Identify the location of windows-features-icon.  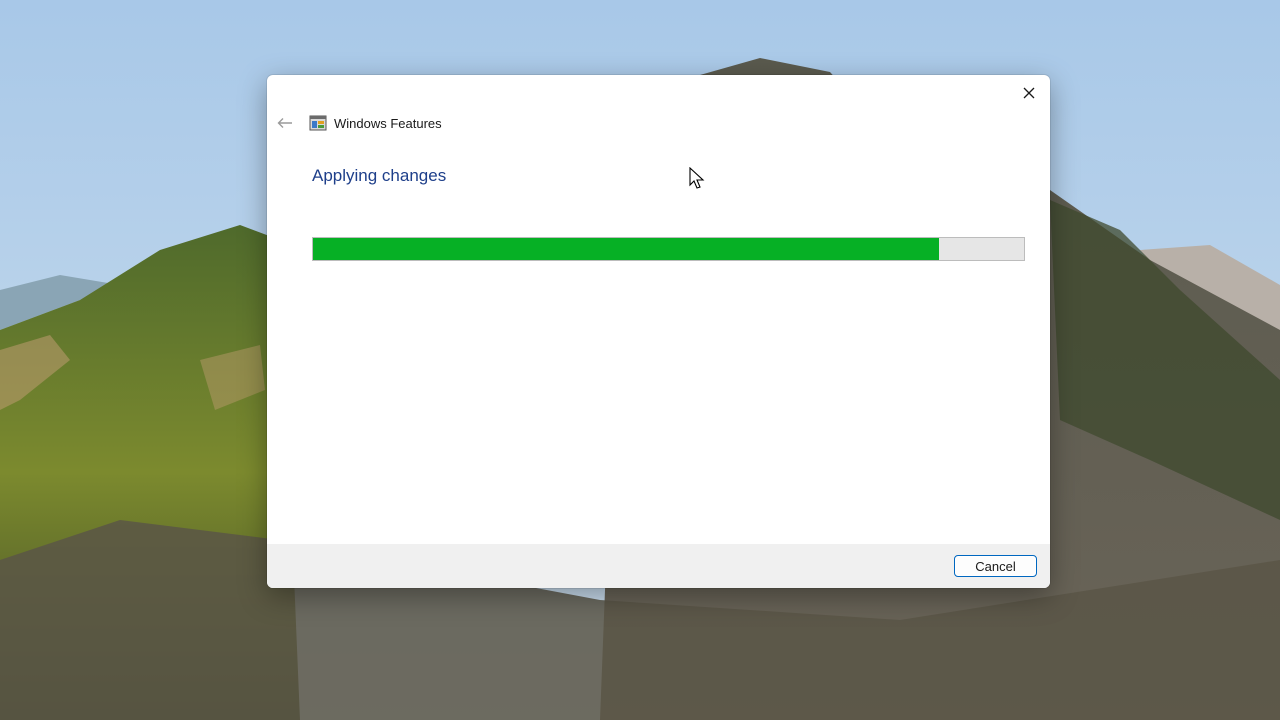
(318, 123).